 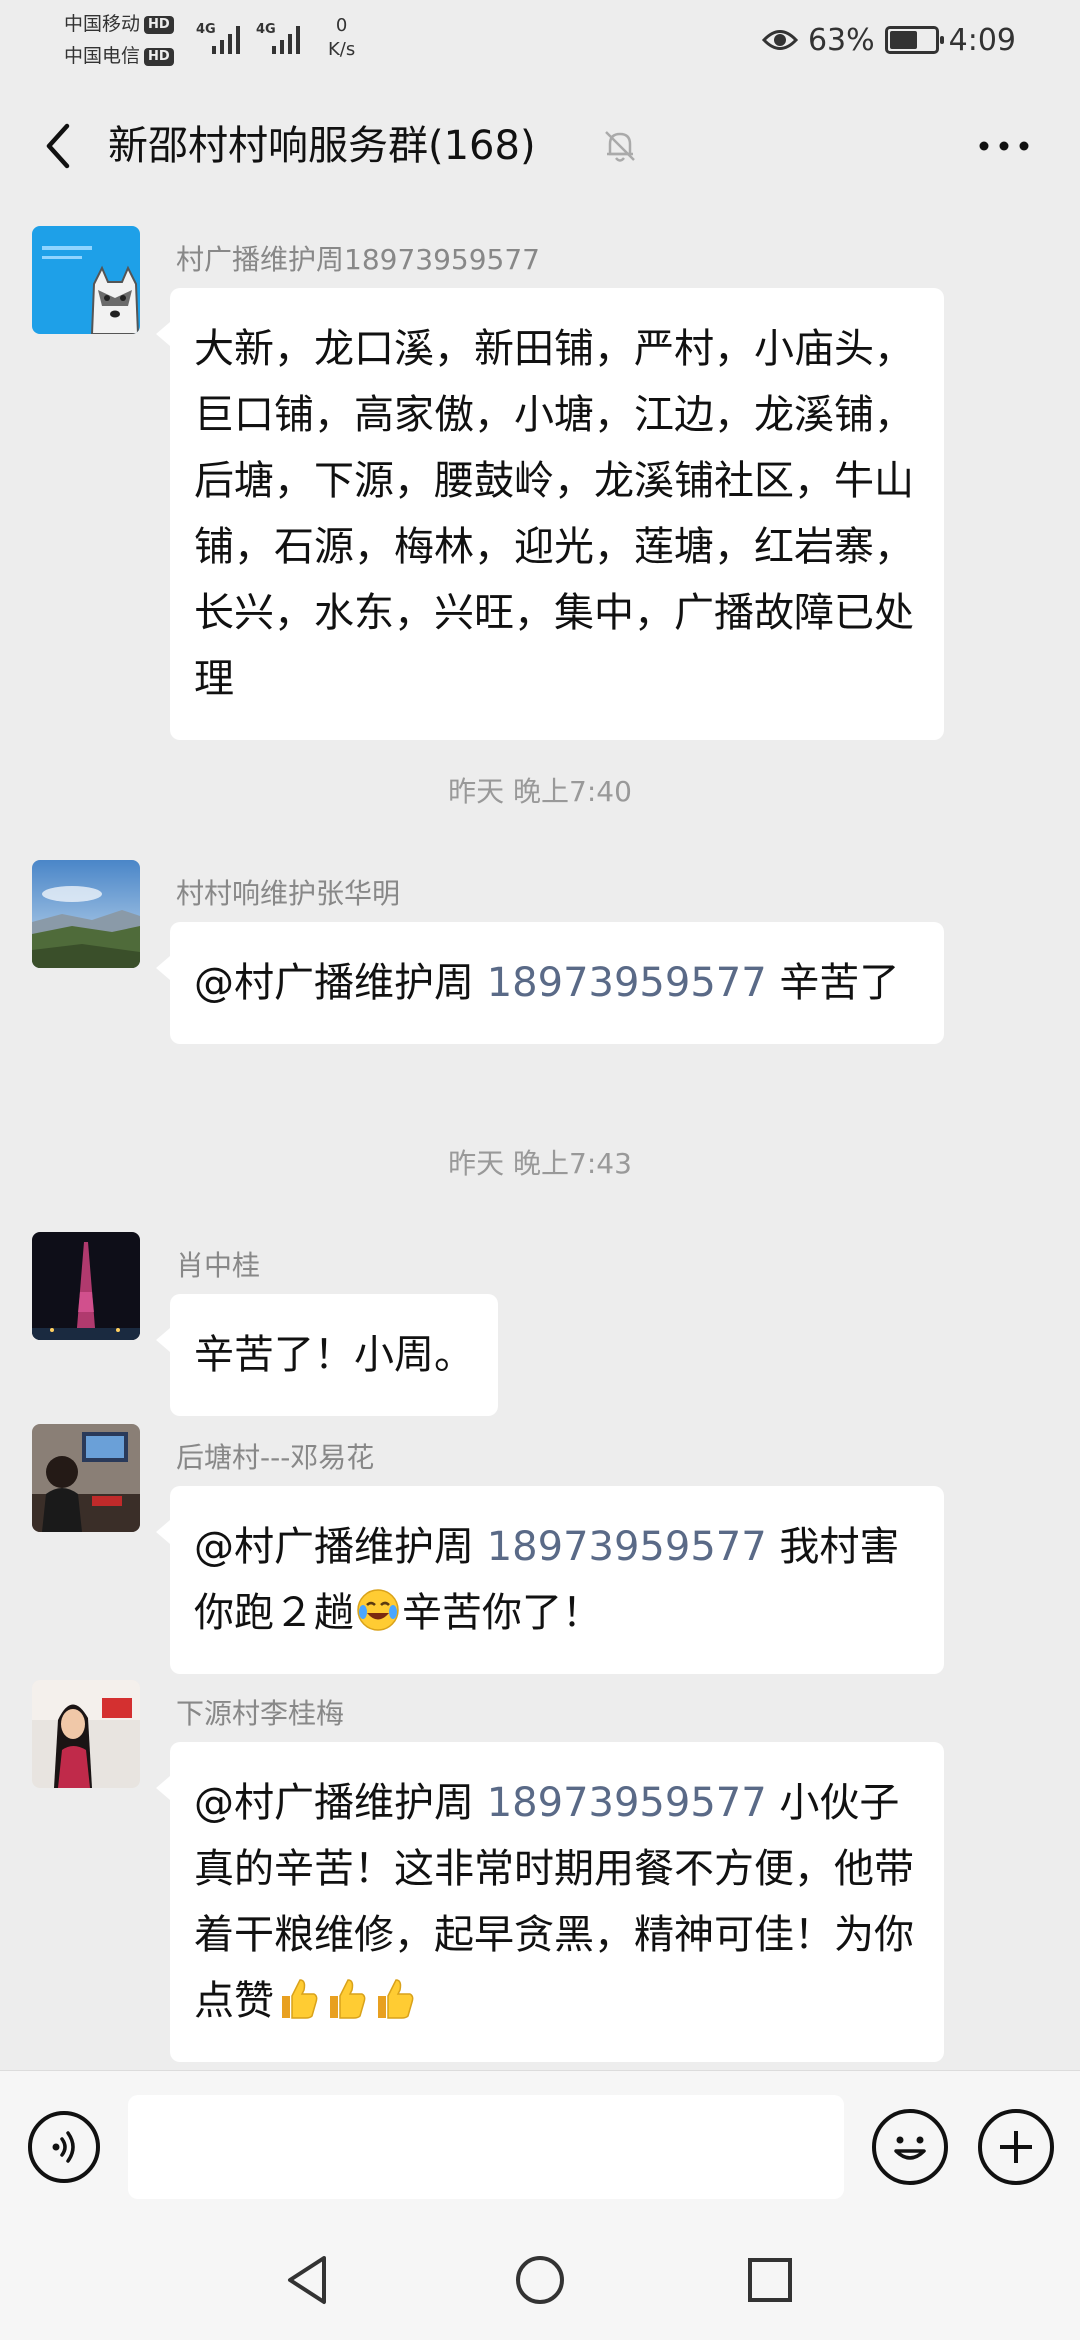 I want to click on carrier-1: 中国移动 HD, so click(x=119, y=24).